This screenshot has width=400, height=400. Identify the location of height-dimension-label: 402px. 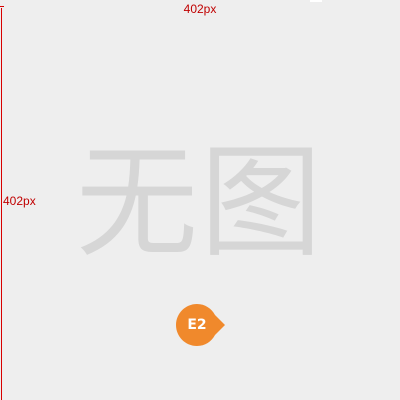
(19, 201).